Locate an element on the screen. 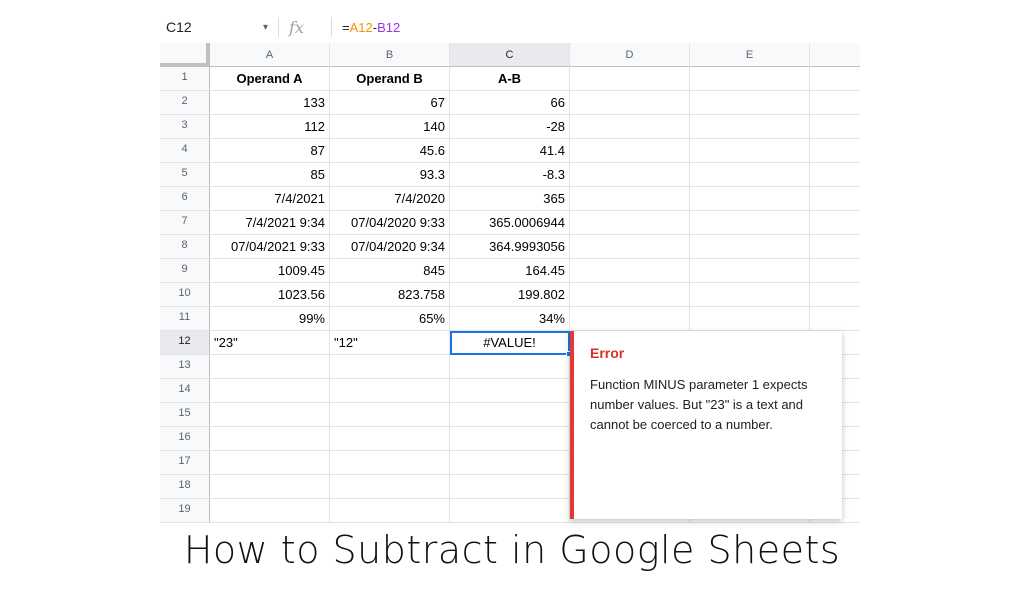 This screenshot has height=613, width=1024. cell-f5 is located at coordinates (835, 175).